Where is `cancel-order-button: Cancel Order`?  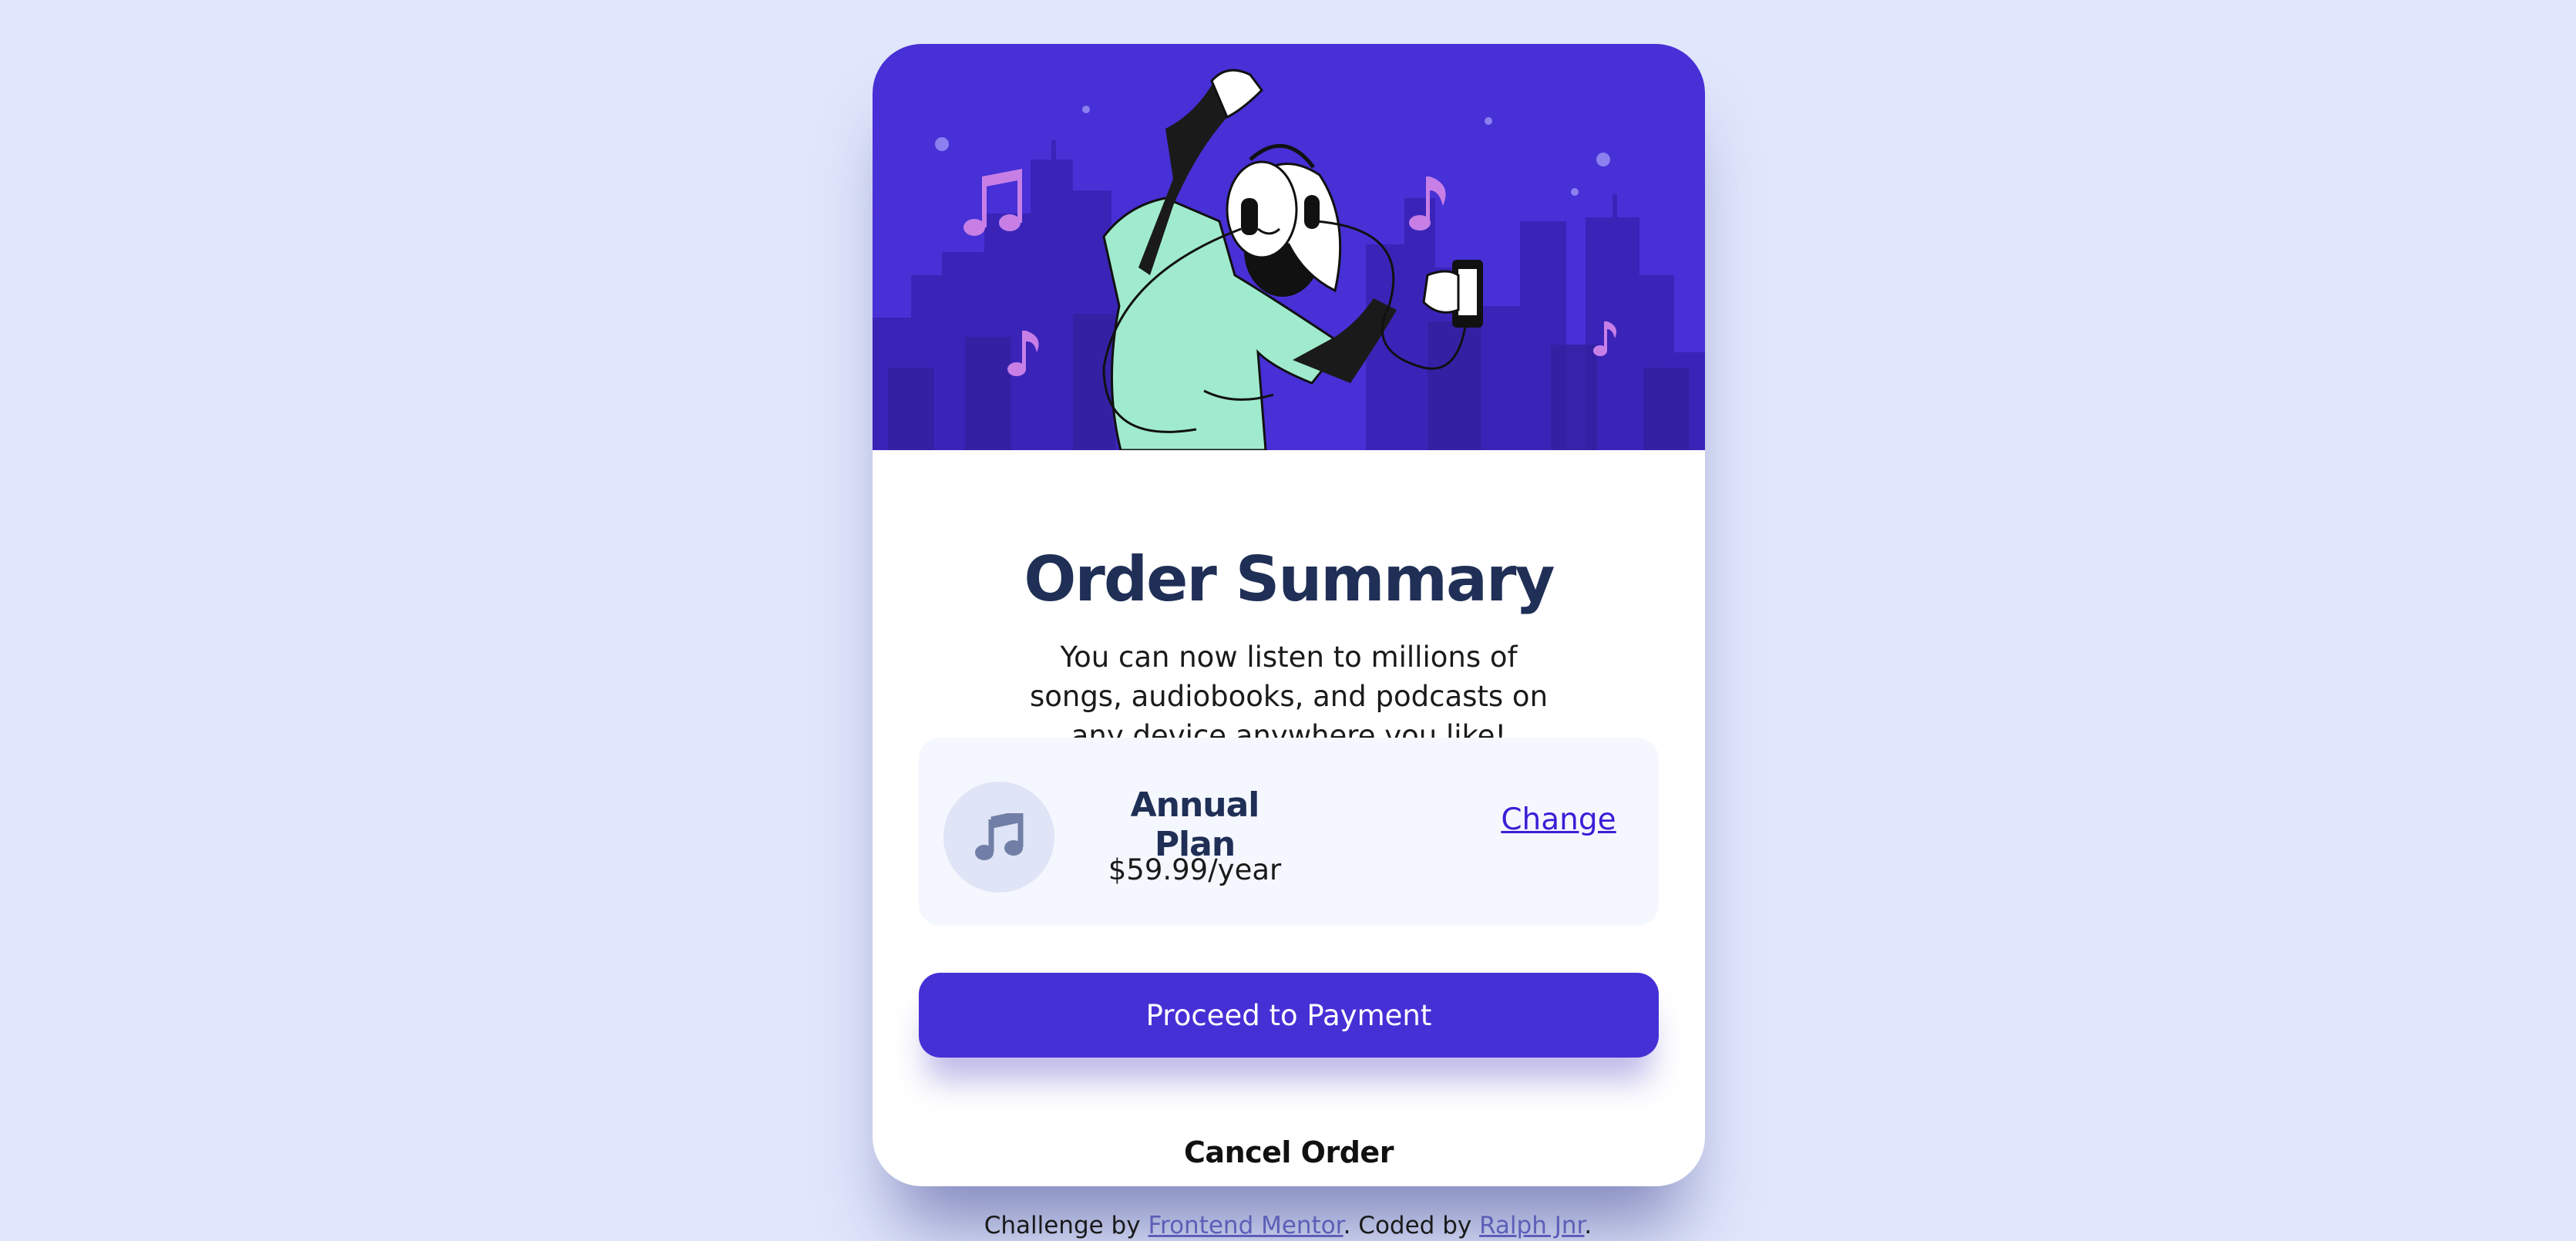 cancel-order-button: Cancel Order is located at coordinates (1289, 1152).